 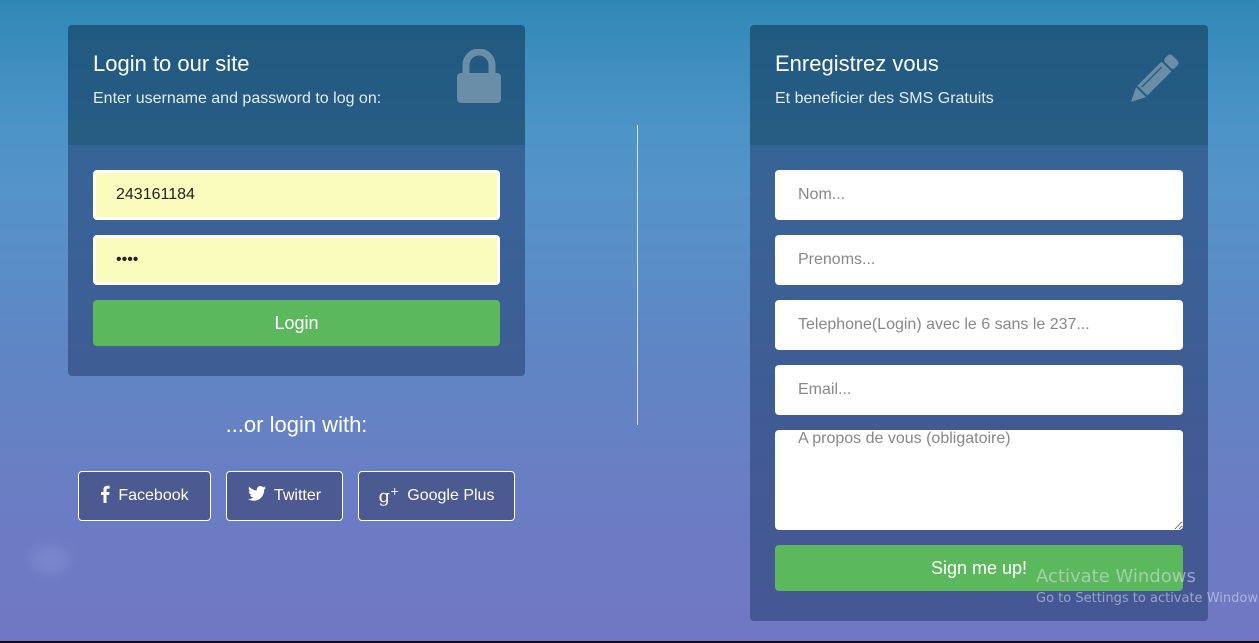 I want to click on twitter-icon, so click(x=256, y=496).